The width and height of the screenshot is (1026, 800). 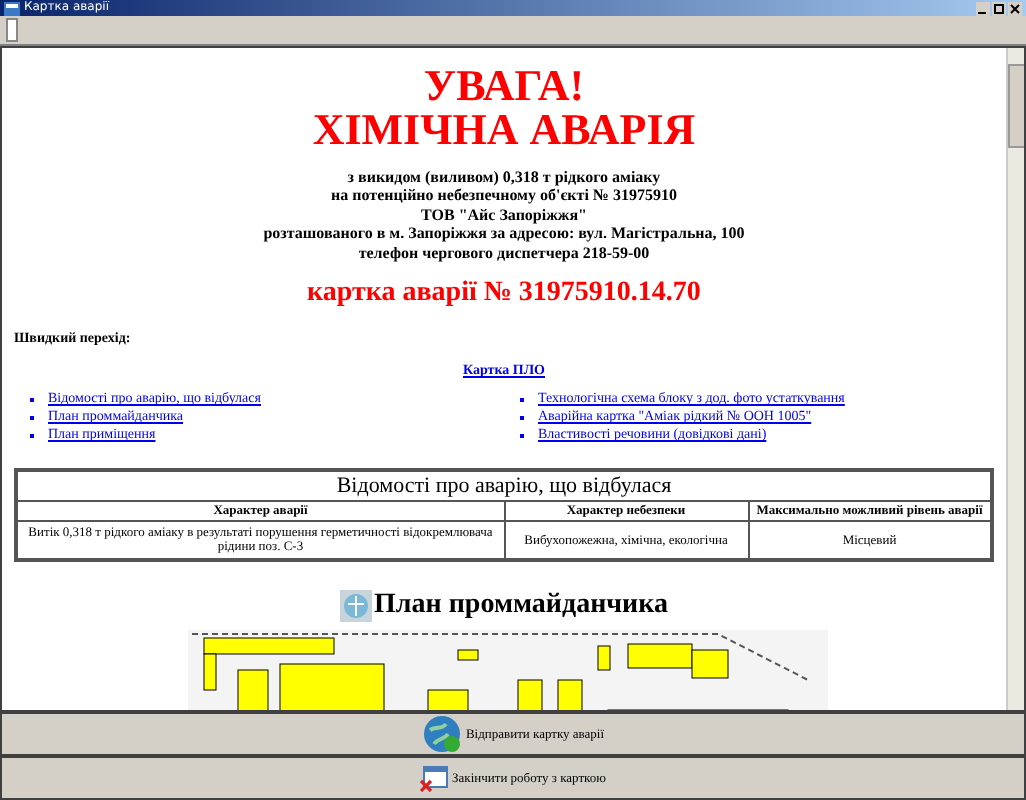 What do you see at coordinates (504, 294) in the screenshot?
I see `card-number: картка аварії № 31975910.14.70` at bounding box center [504, 294].